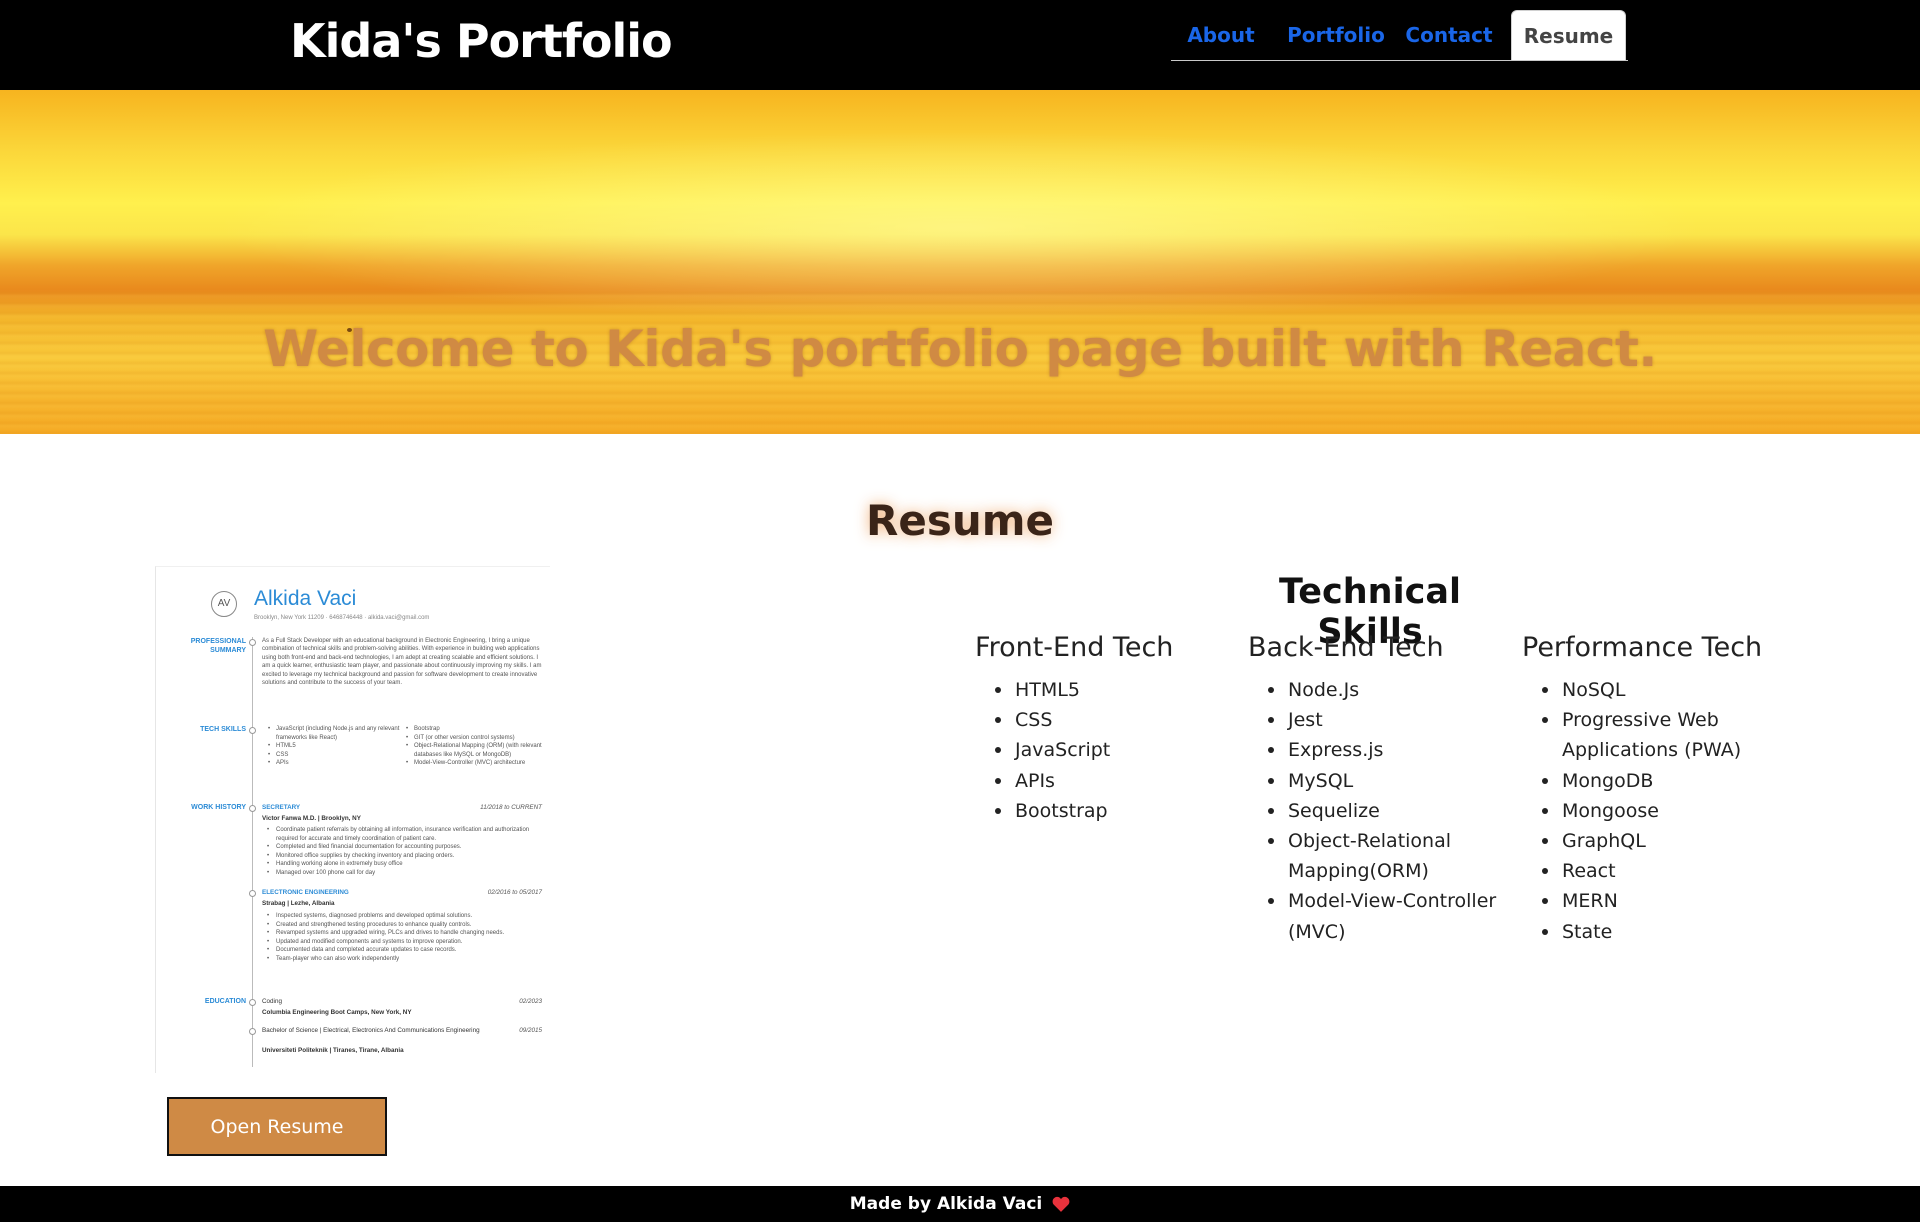 This screenshot has height=1222, width=1920. What do you see at coordinates (1657, 871) in the screenshot?
I see `skill-item: React` at bounding box center [1657, 871].